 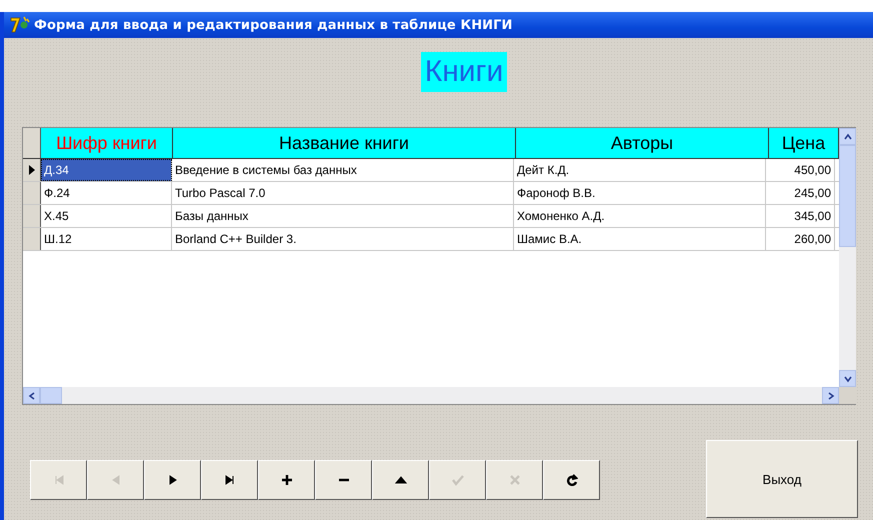 What do you see at coordinates (782, 479) in the screenshot?
I see `exit-button: Выход` at bounding box center [782, 479].